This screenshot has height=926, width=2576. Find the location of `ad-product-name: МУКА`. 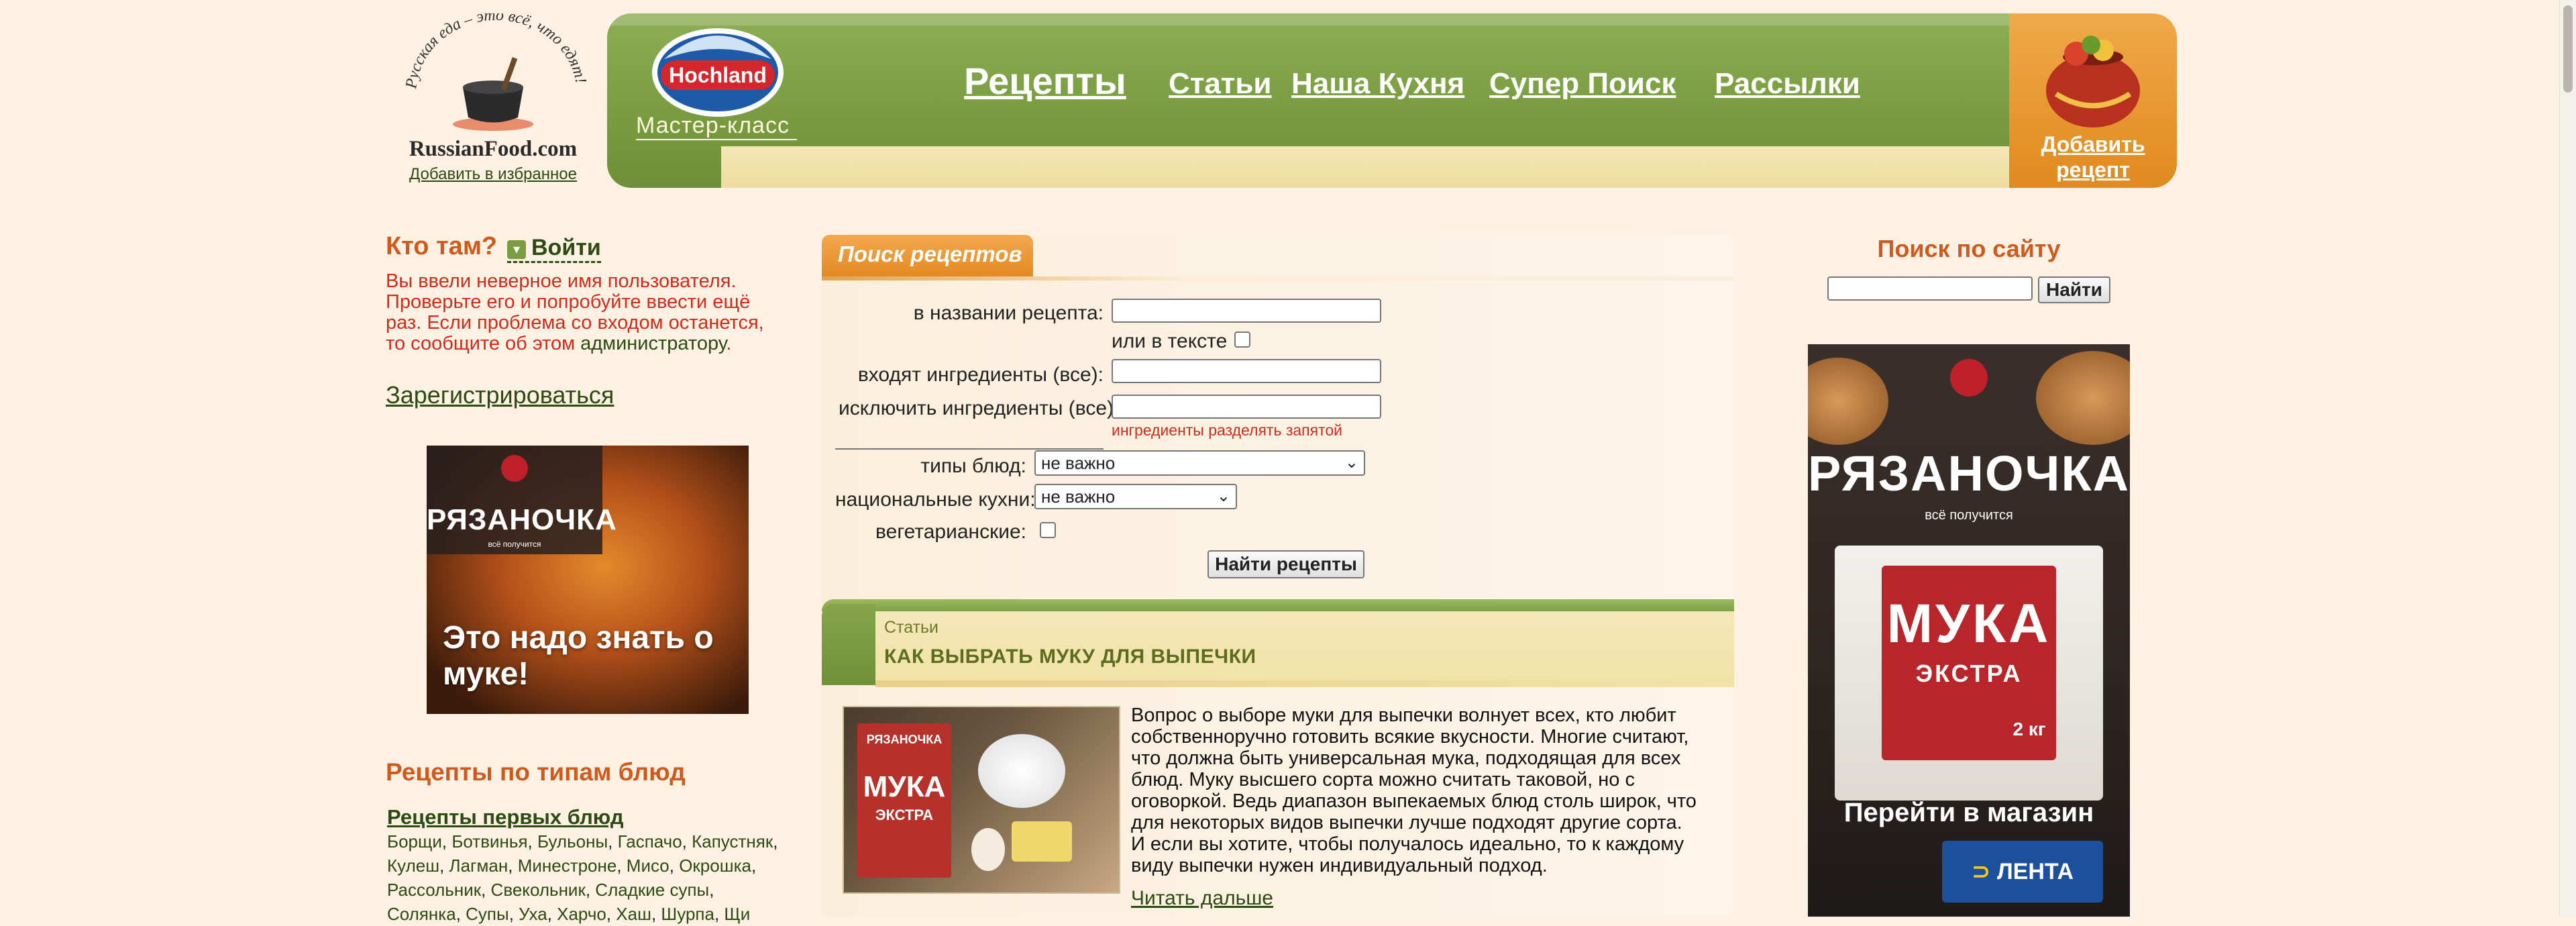

ad-product-name: МУКА is located at coordinates (1968, 624).